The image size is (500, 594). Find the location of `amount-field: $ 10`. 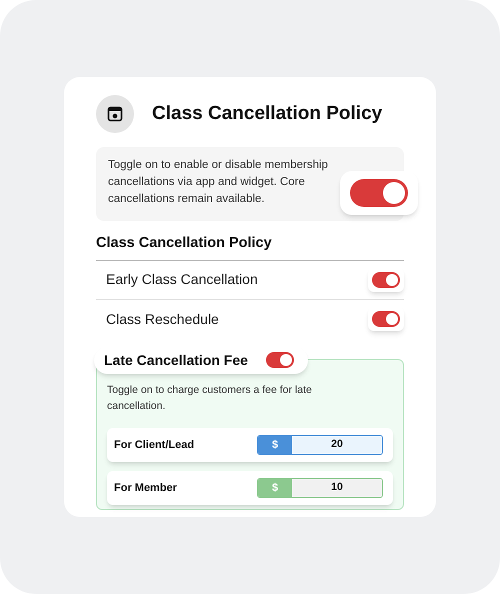

amount-field: $ 10 is located at coordinates (320, 488).